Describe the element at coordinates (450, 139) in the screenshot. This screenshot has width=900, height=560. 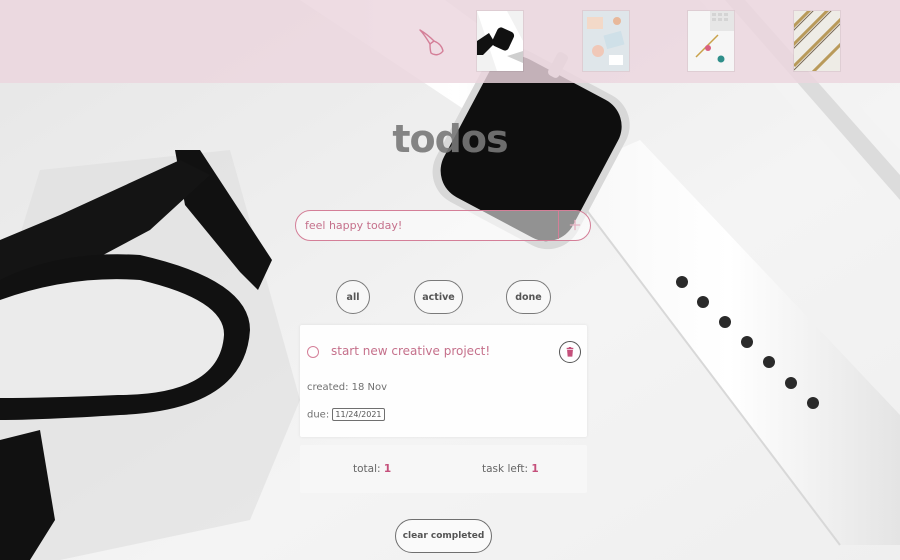
I see `app-title: todos` at that location.